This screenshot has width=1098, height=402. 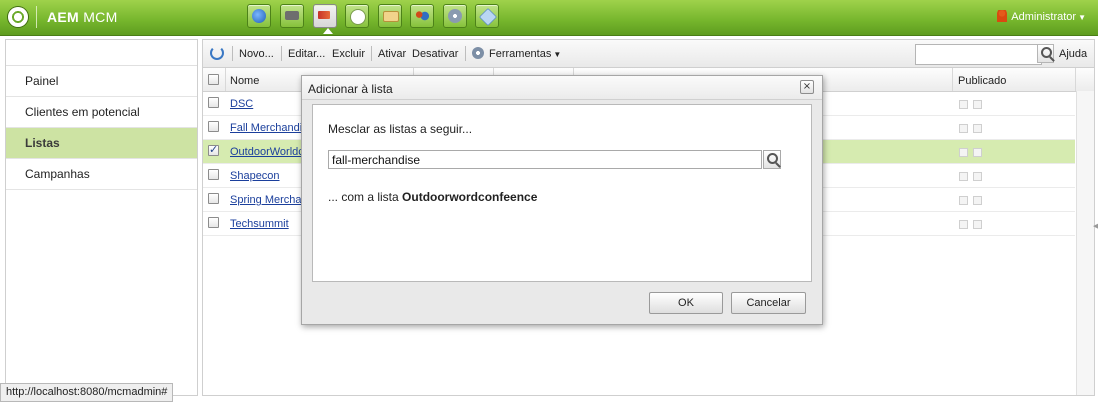 I want to click on dialog-titlebar: Adicionar à lista ×, so click(x=562, y=88).